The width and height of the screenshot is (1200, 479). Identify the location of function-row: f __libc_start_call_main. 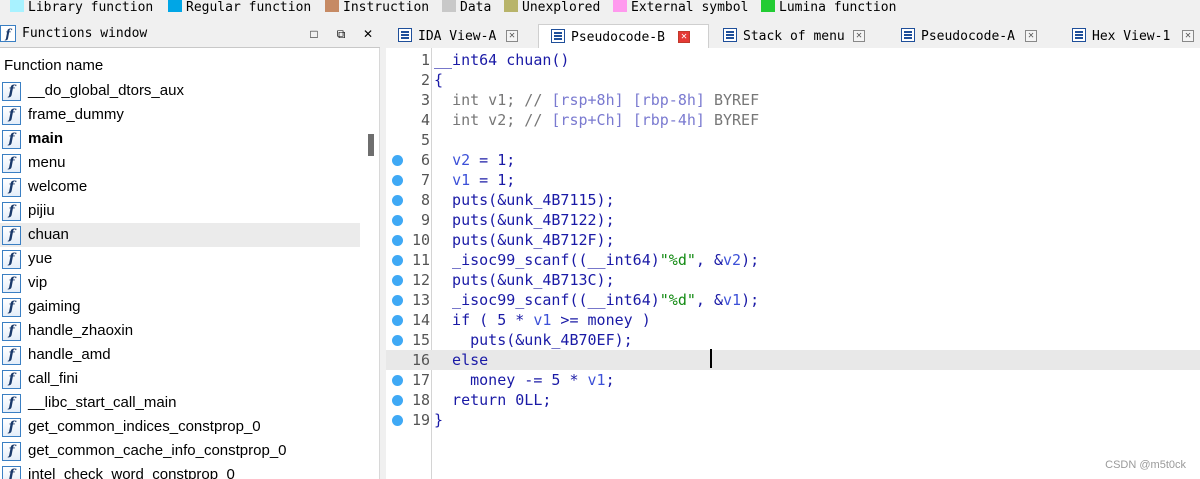
(180, 403).